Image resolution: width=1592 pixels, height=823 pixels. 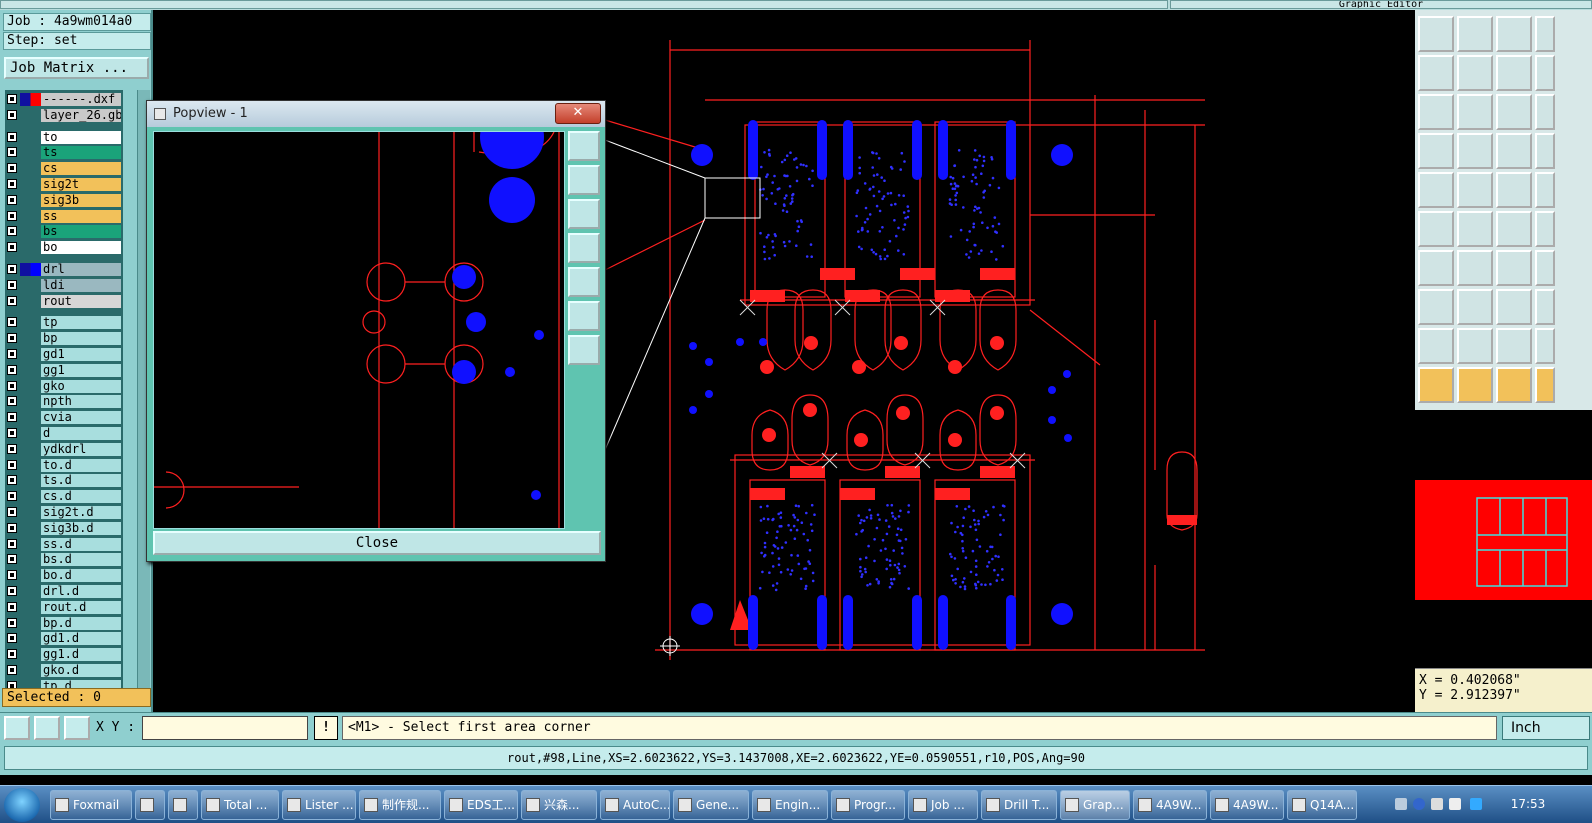 What do you see at coordinates (64, 654) in the screenshot?
I see `layer-row: gg1.d` at bounding box center [64, 654].